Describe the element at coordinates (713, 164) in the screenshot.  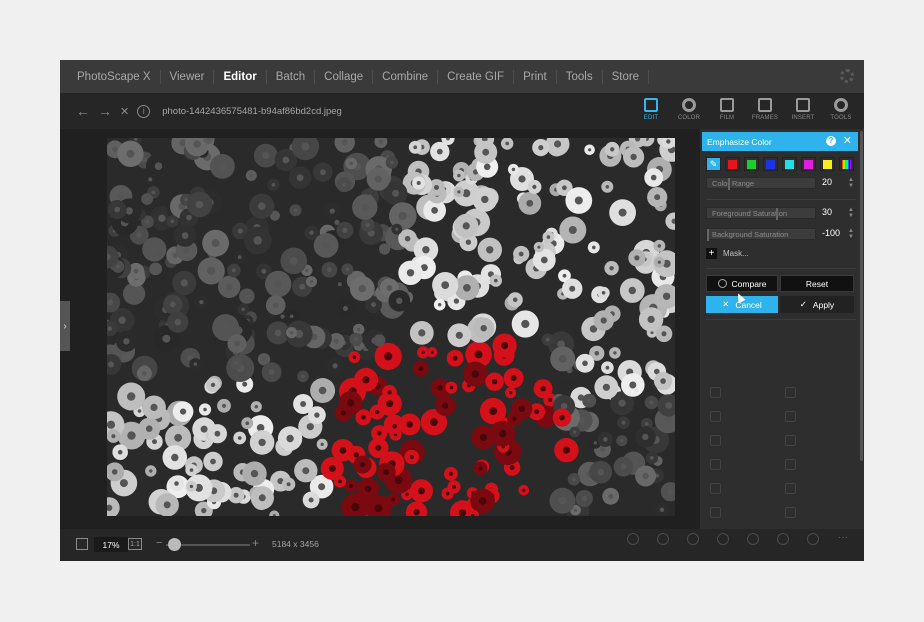
I see `eyedropper-icon: ✎` at that location.